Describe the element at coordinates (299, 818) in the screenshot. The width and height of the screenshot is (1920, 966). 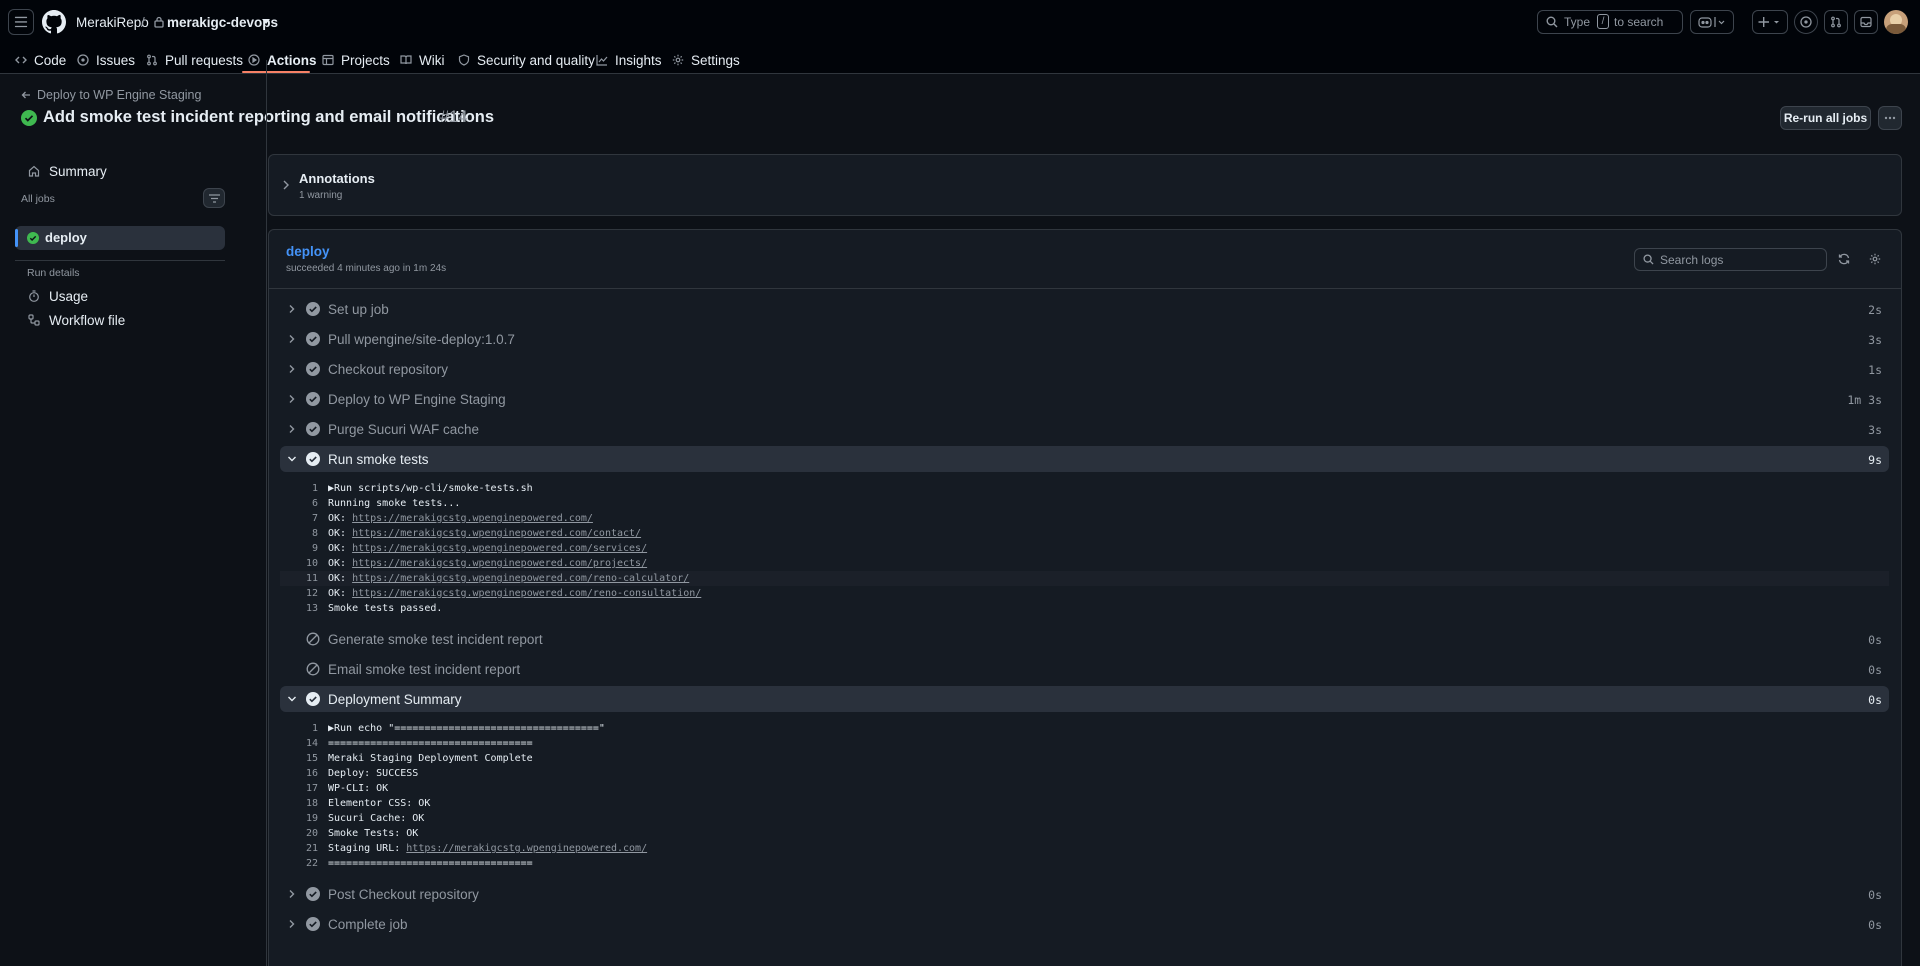
I see `log-line-number: 19` at that location.